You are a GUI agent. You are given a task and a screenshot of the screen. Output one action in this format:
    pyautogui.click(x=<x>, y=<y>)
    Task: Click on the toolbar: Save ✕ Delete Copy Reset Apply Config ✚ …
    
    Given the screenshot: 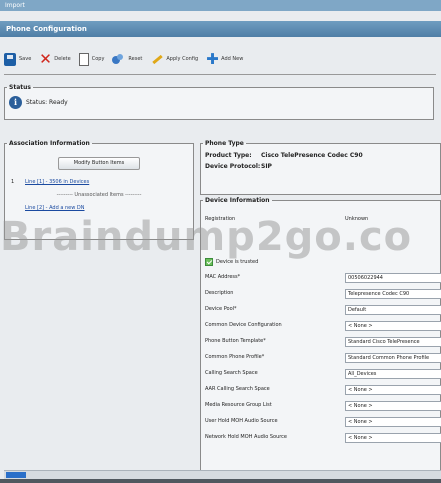 What is the action you would take?
    pyautogui.click(x=220, y=59)
    